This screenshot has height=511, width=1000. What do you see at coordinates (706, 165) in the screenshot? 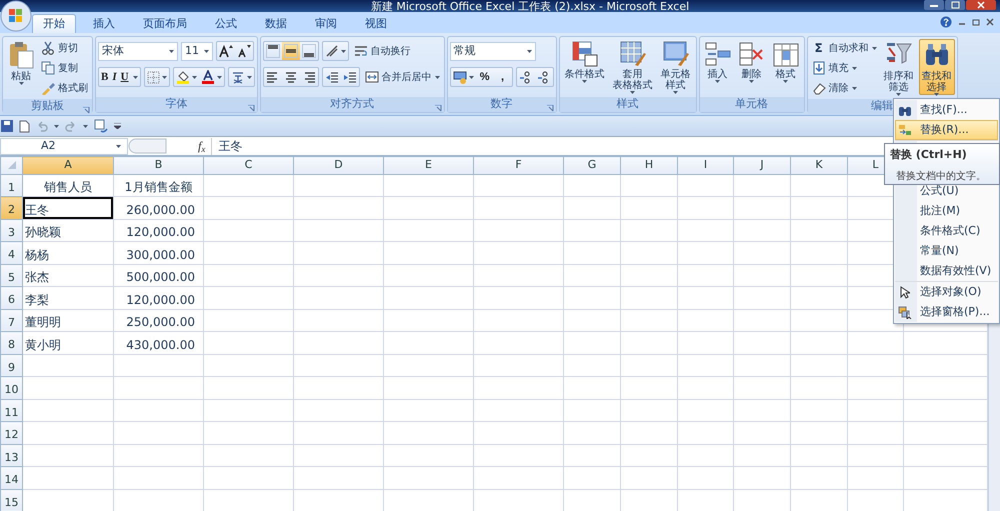
I see `column-header: I` at bounding box center [706, 165].